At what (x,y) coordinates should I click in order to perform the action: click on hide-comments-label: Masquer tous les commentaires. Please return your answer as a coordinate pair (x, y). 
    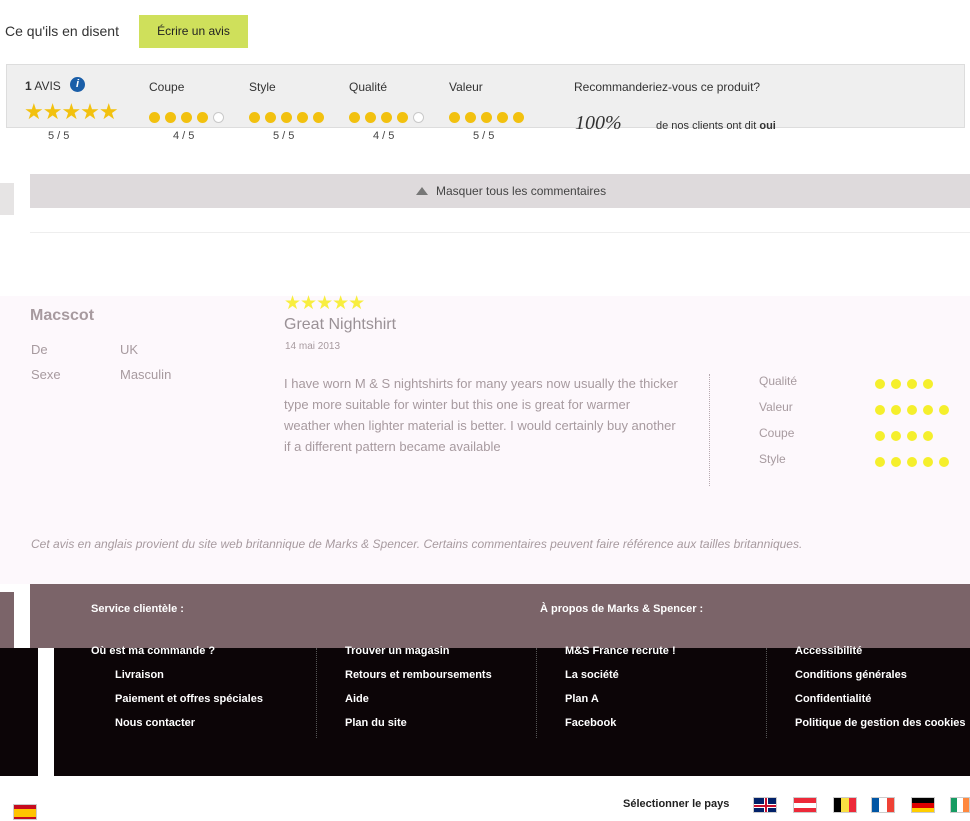
    Looking at the image, I should click on (521, 191).